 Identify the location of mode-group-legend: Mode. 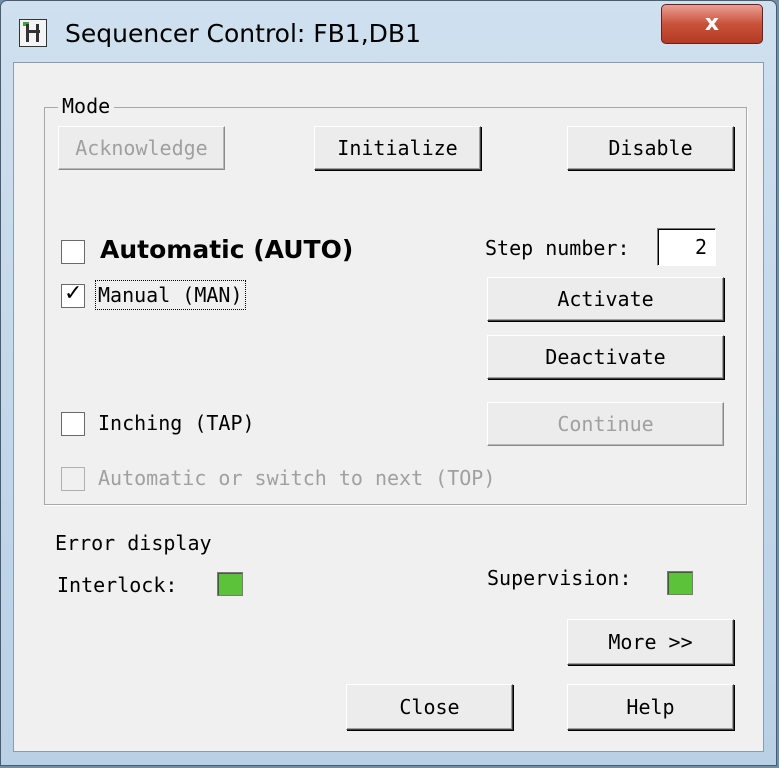
(86, 106).